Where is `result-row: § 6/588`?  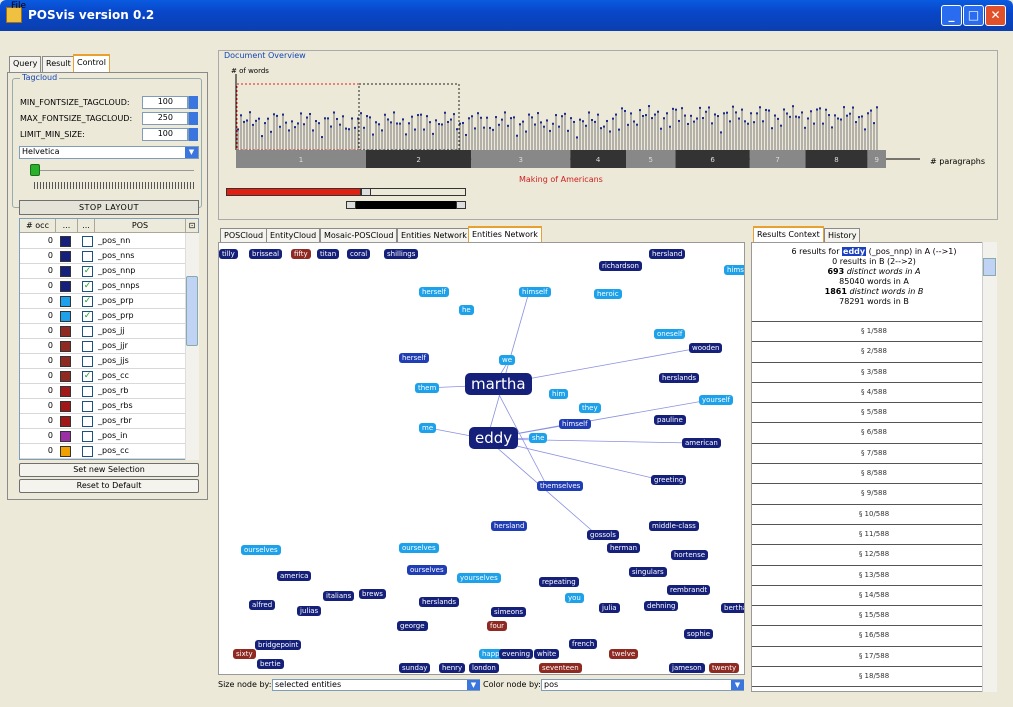 result-row: § 6/588 is located at coordinates (874, 432).